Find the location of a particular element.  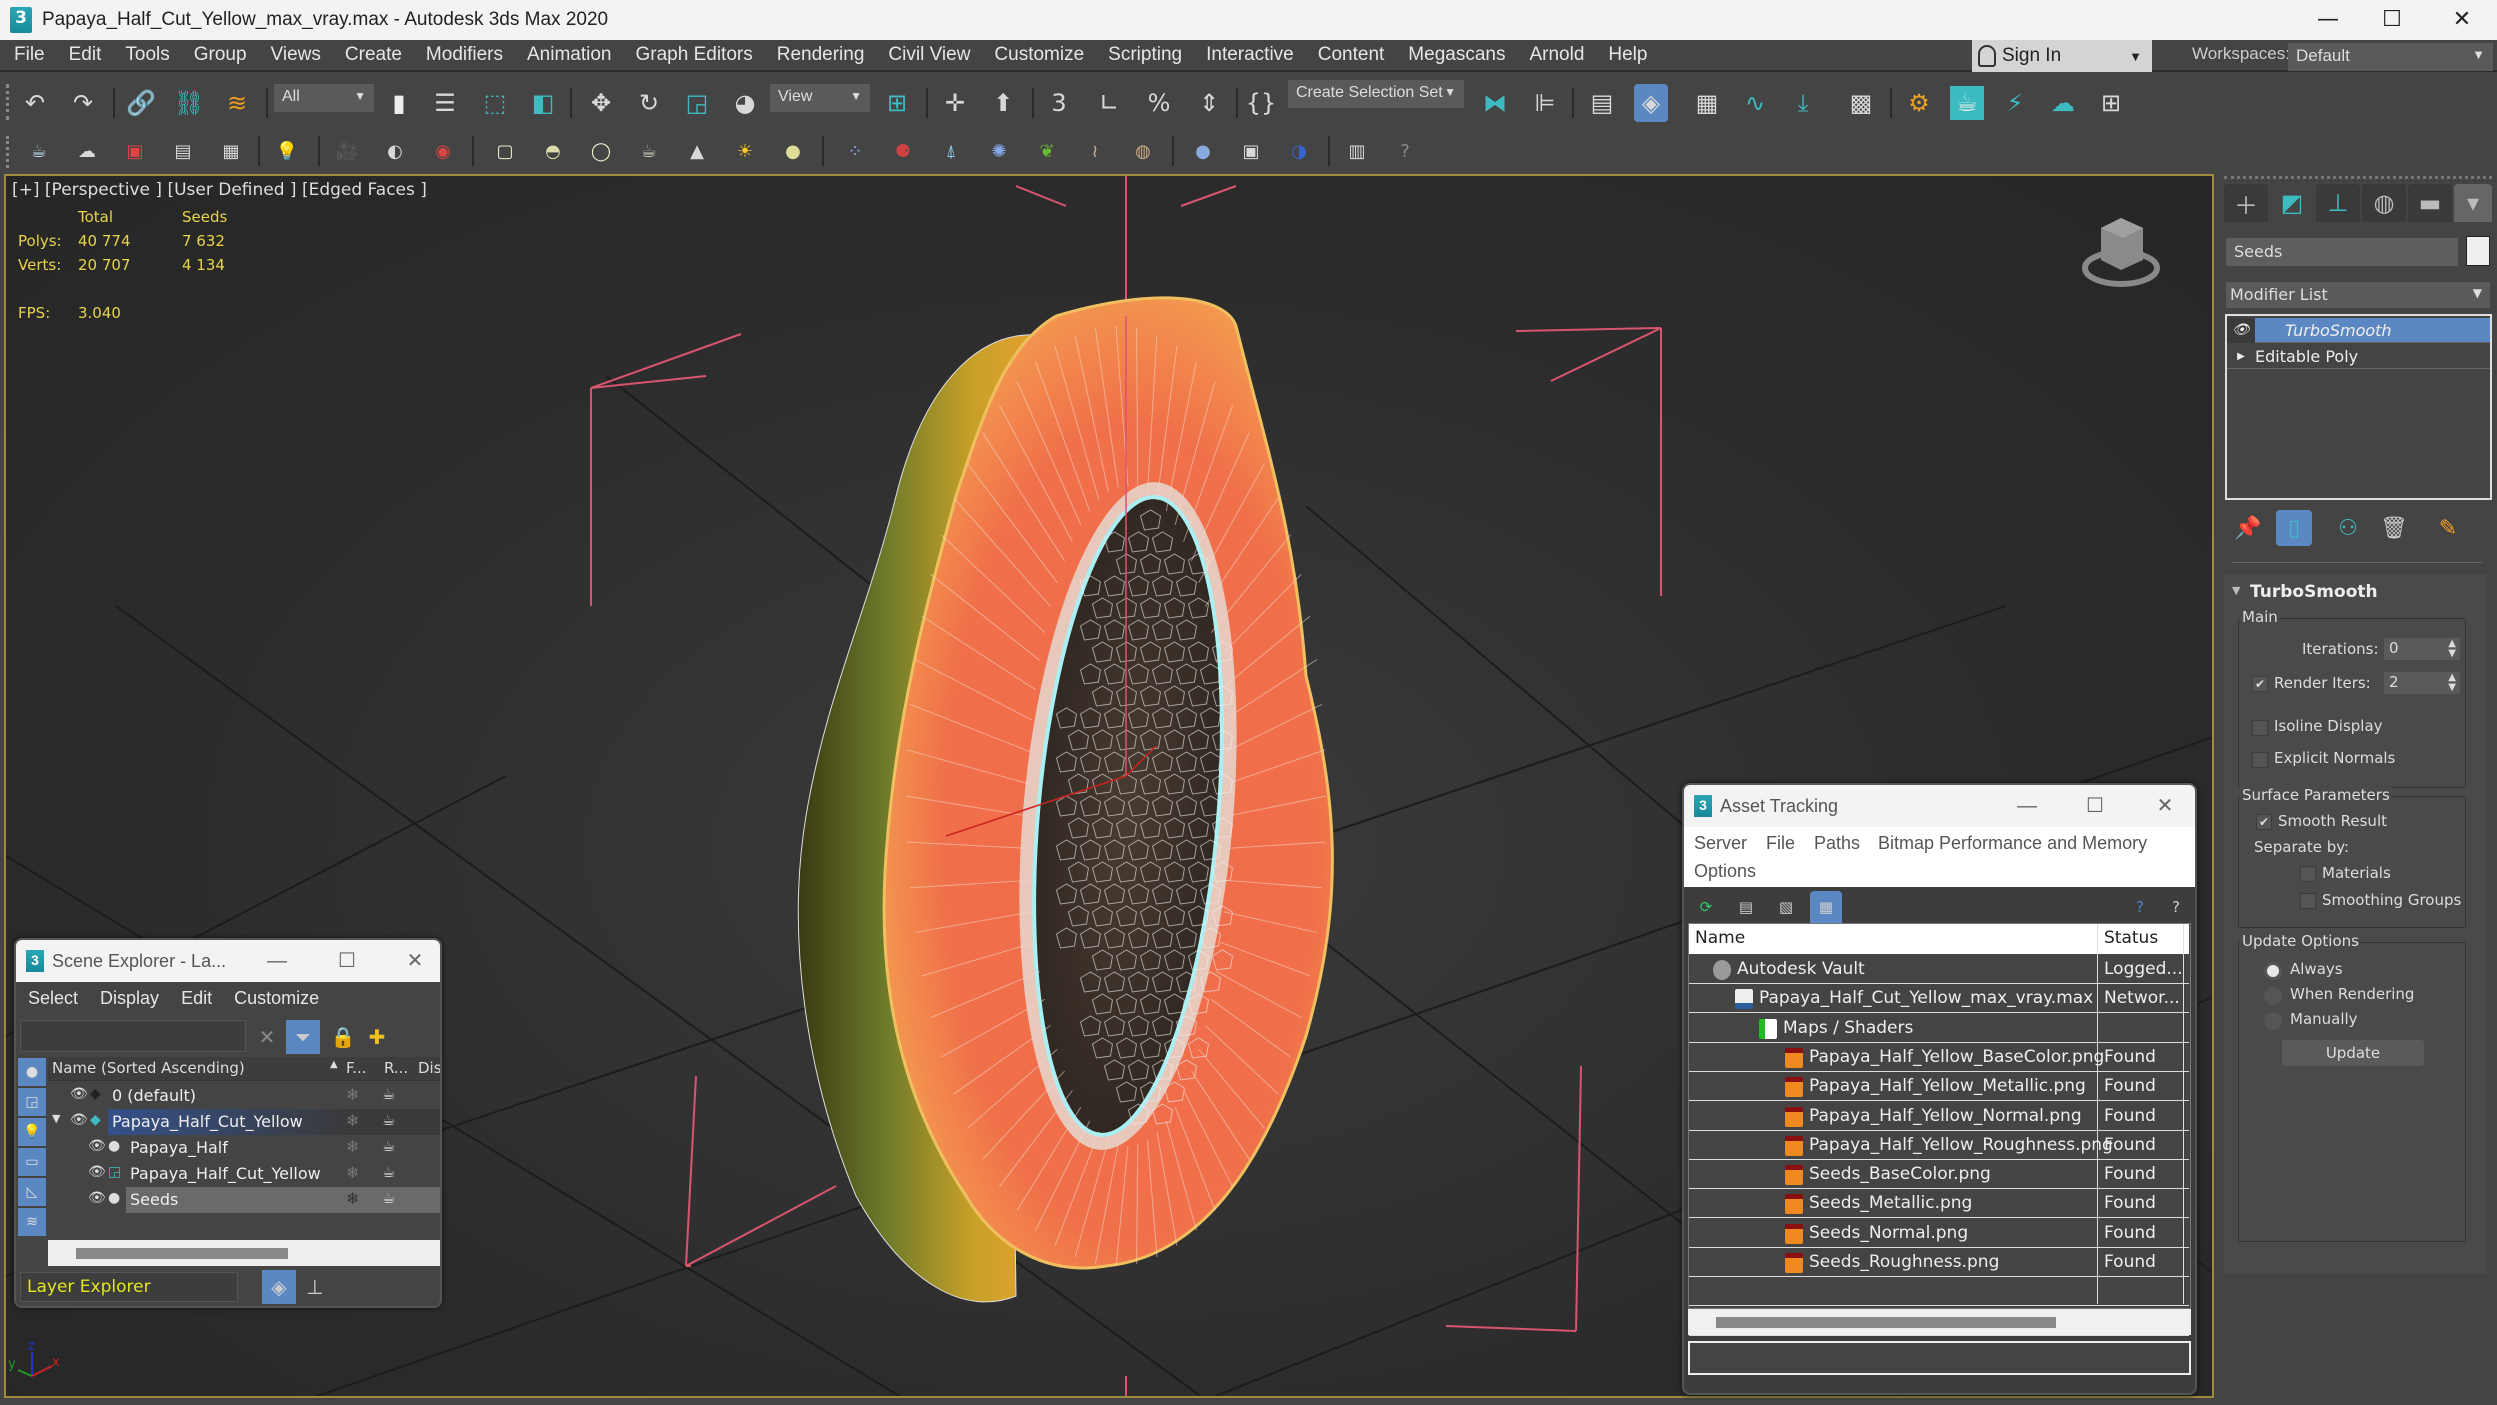

spinner-arrows-icon: ▲ ▼ is located at coordinates (2452, 683).